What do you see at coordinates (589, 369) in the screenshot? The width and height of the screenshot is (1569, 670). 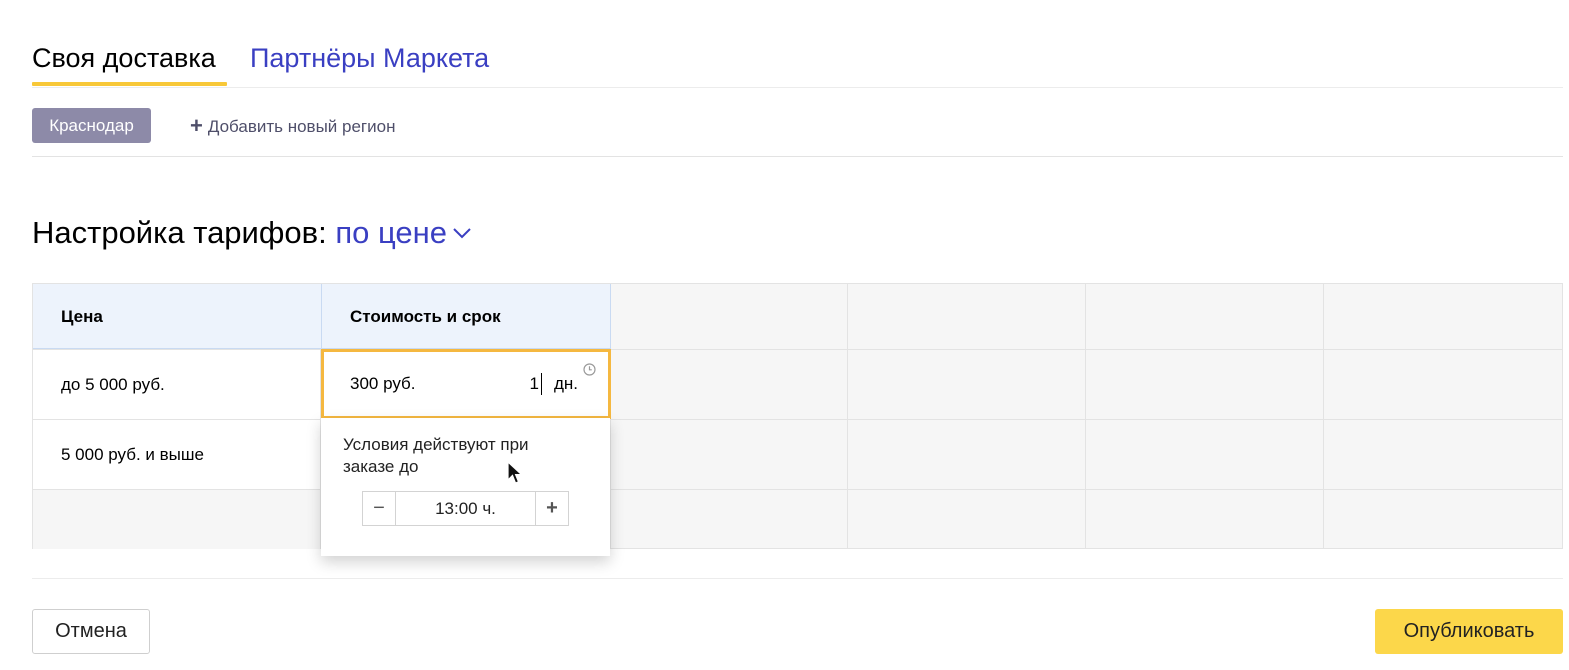 I see `clock-icon` at bounding box center [589, 369].